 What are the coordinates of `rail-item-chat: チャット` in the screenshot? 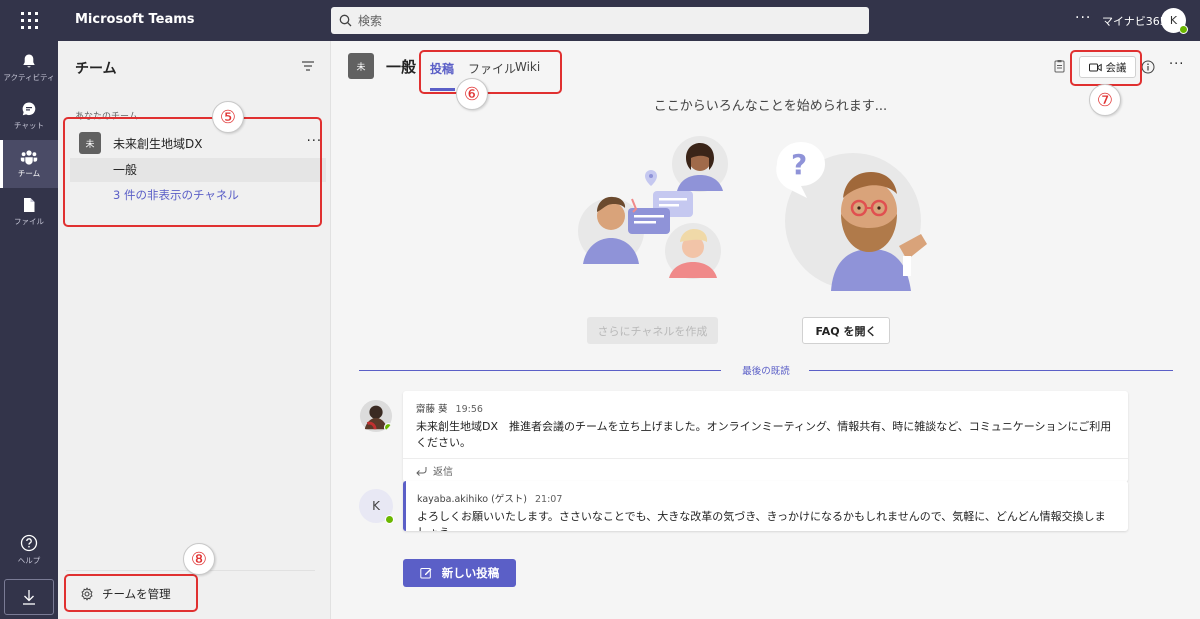 It's located at (29, 116).